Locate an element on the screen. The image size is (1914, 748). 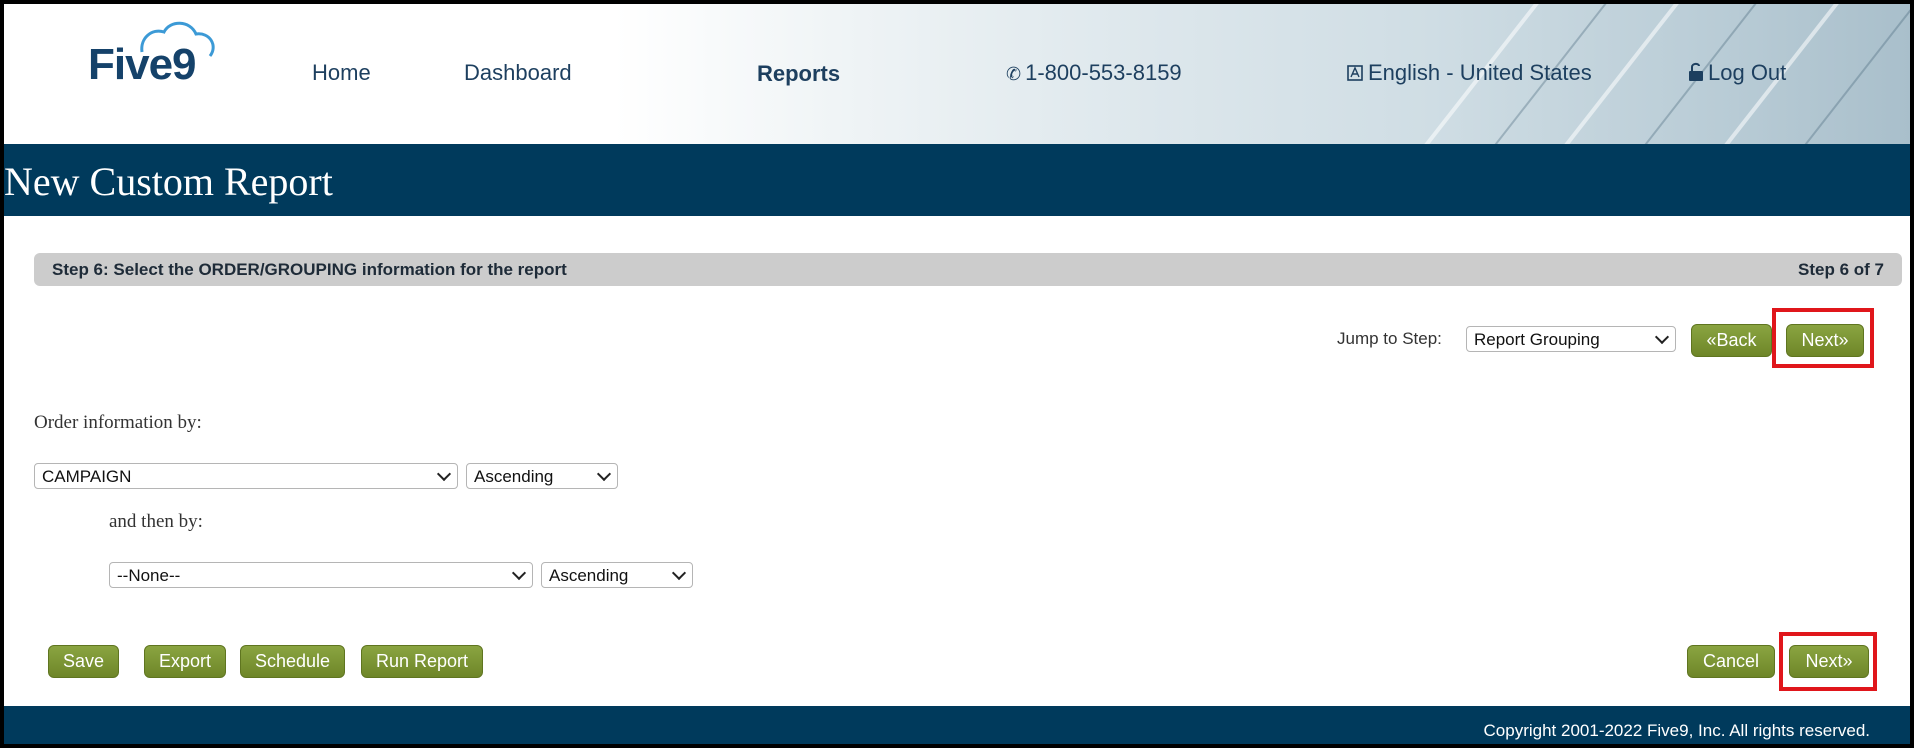
order-by-label: Order information by: is located at coordinates (118, 422).